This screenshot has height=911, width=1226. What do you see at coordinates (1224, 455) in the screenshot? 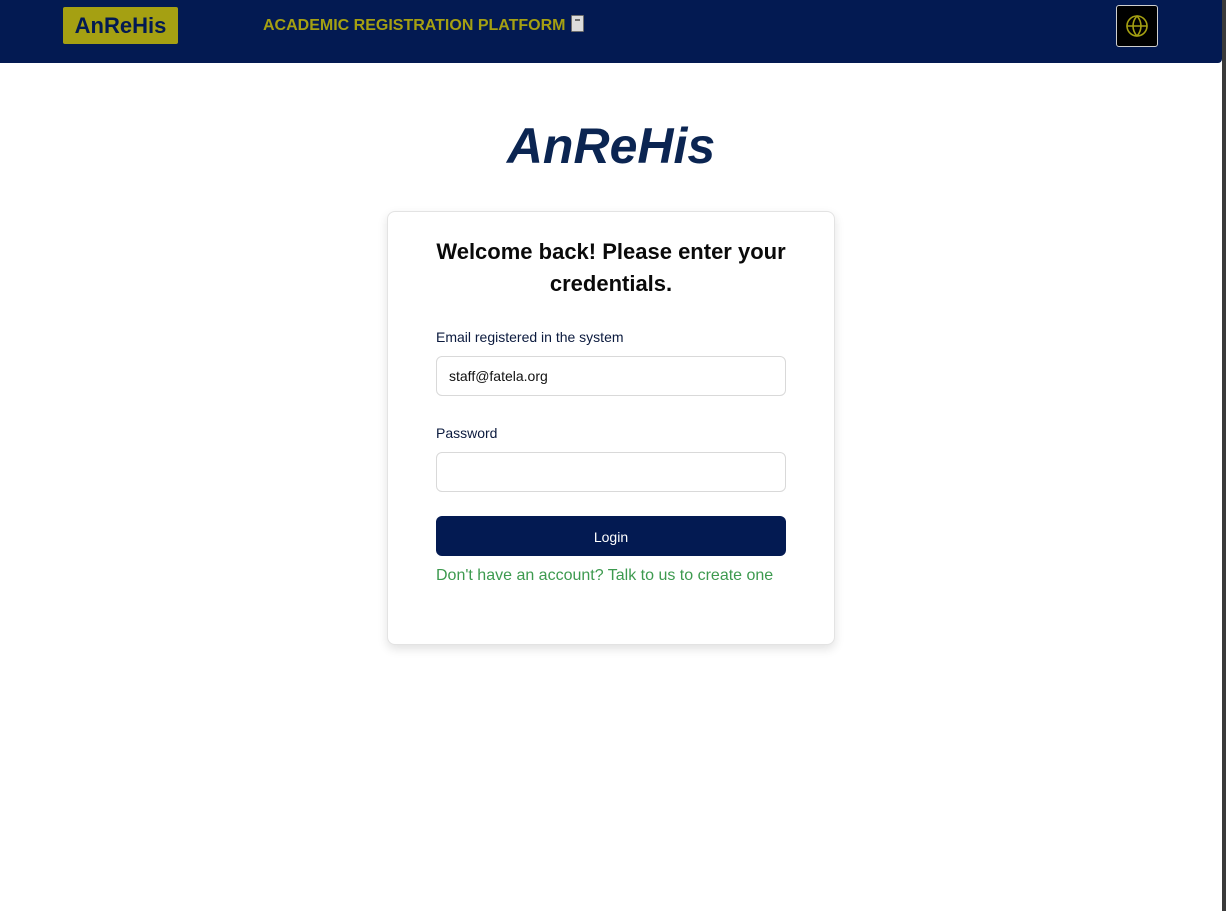
I see `window-scroll-edge` at bounding box center [1224, 455].